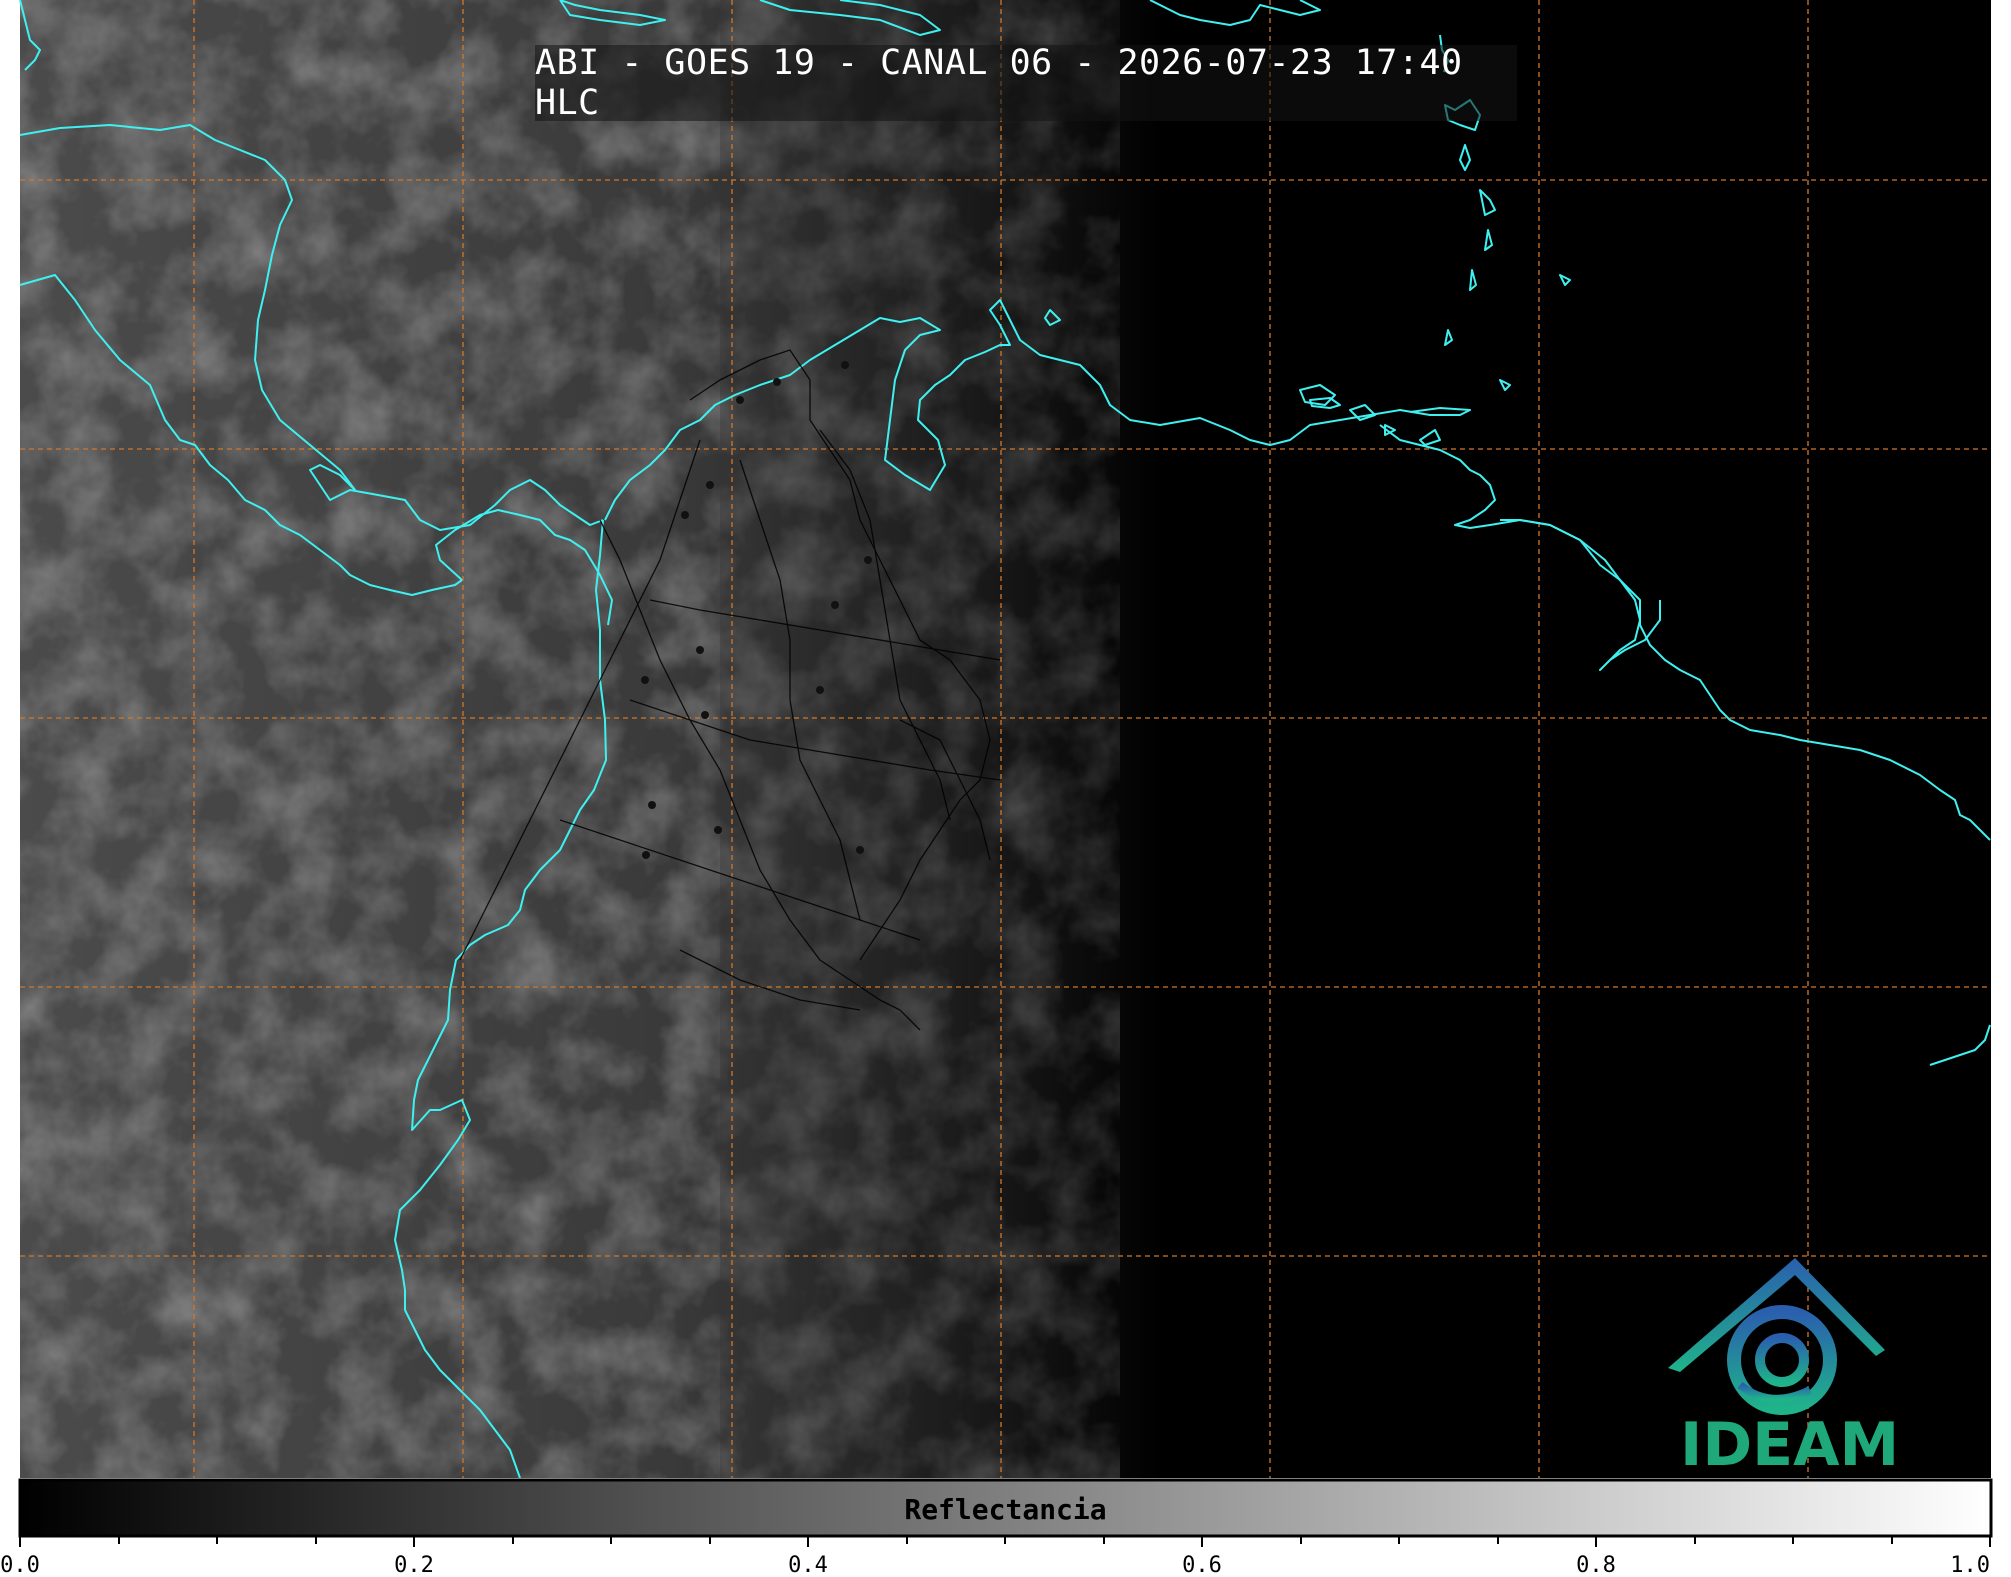  Describe the element at coordinates (414, 1565) in the screenshot. I see `colorbar-tick-1: 0.2` at that location.